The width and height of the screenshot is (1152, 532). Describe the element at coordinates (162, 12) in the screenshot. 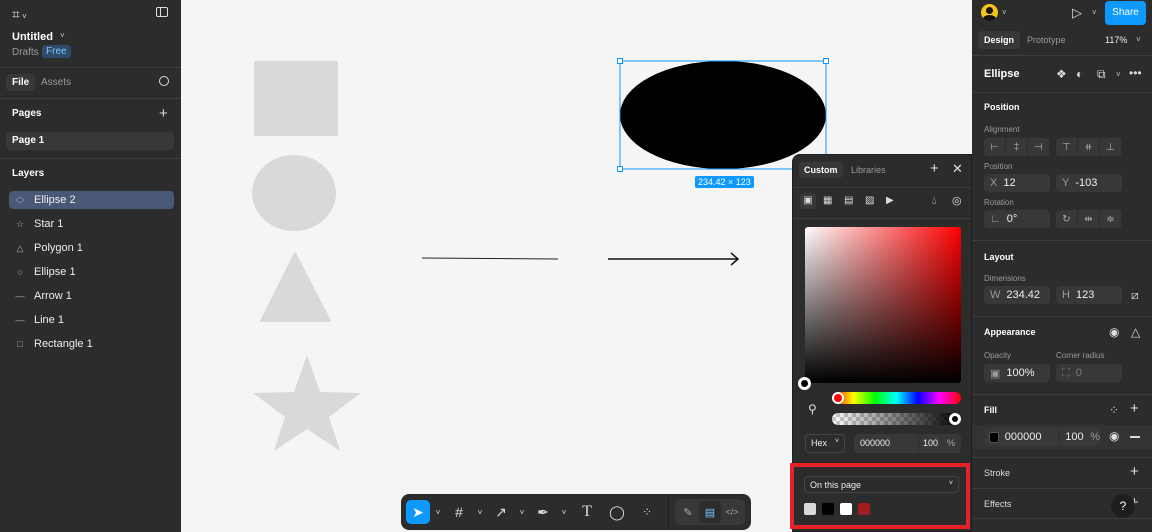

I see `sidebar-toggle-icon` at that location.